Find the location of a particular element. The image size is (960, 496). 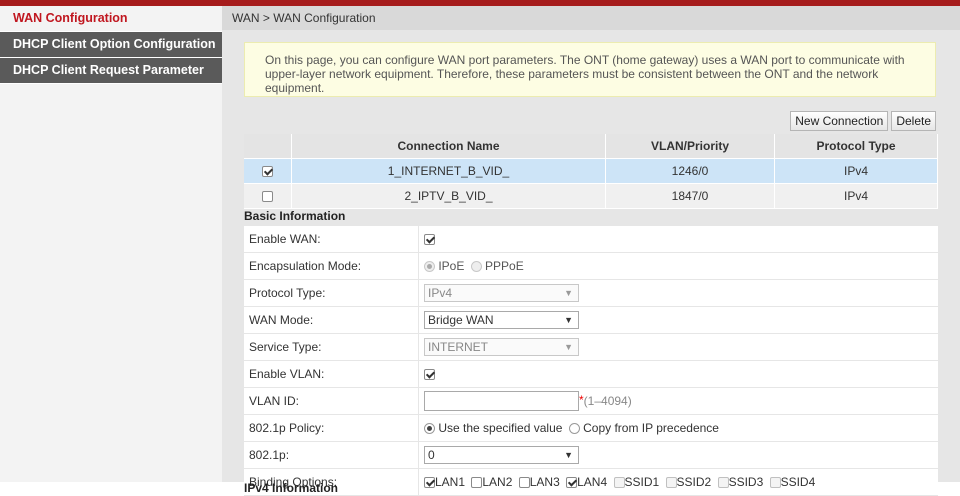

ssid2-checkbox is located at coordinates (671, 482).